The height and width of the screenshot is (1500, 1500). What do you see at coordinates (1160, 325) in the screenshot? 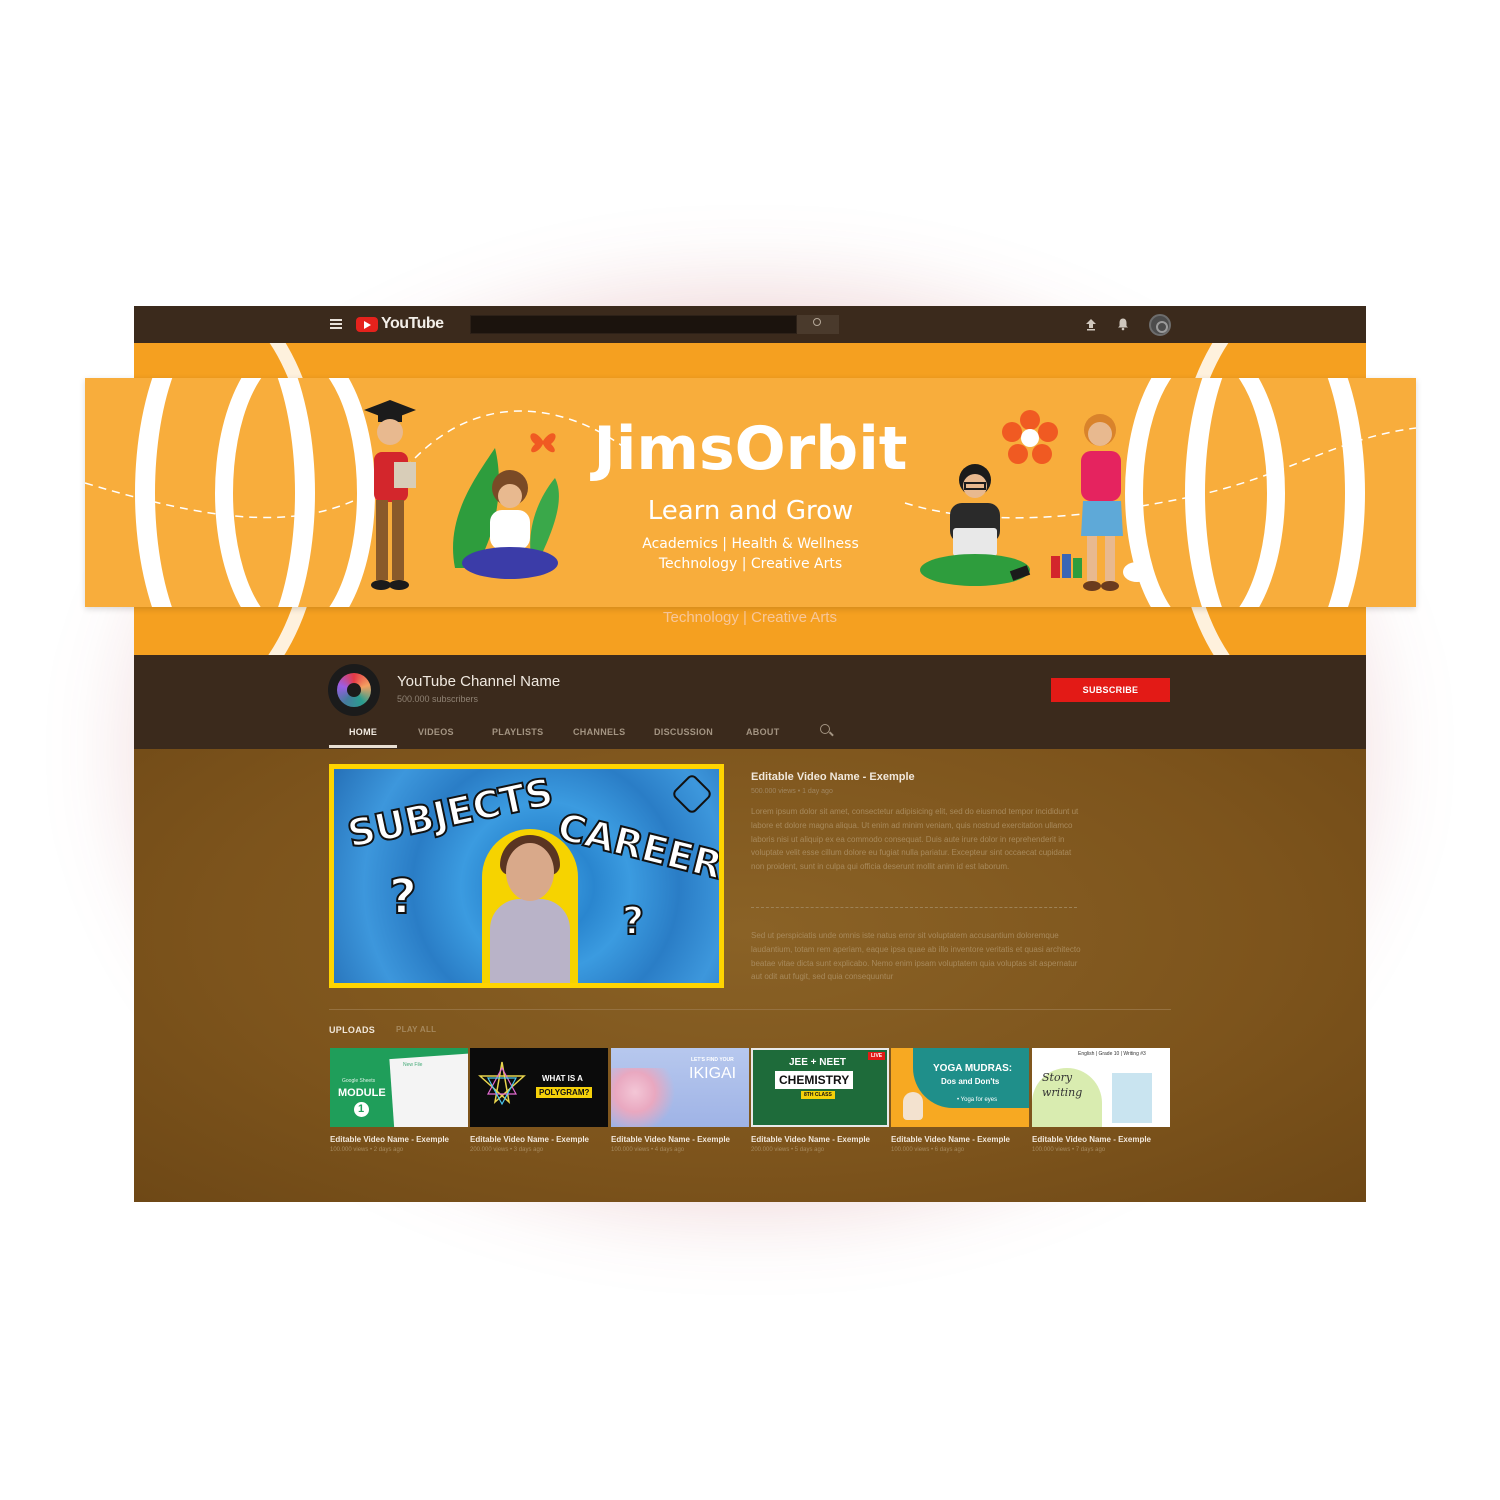
I see `account-avatar` at bounding box center [1160, 325].